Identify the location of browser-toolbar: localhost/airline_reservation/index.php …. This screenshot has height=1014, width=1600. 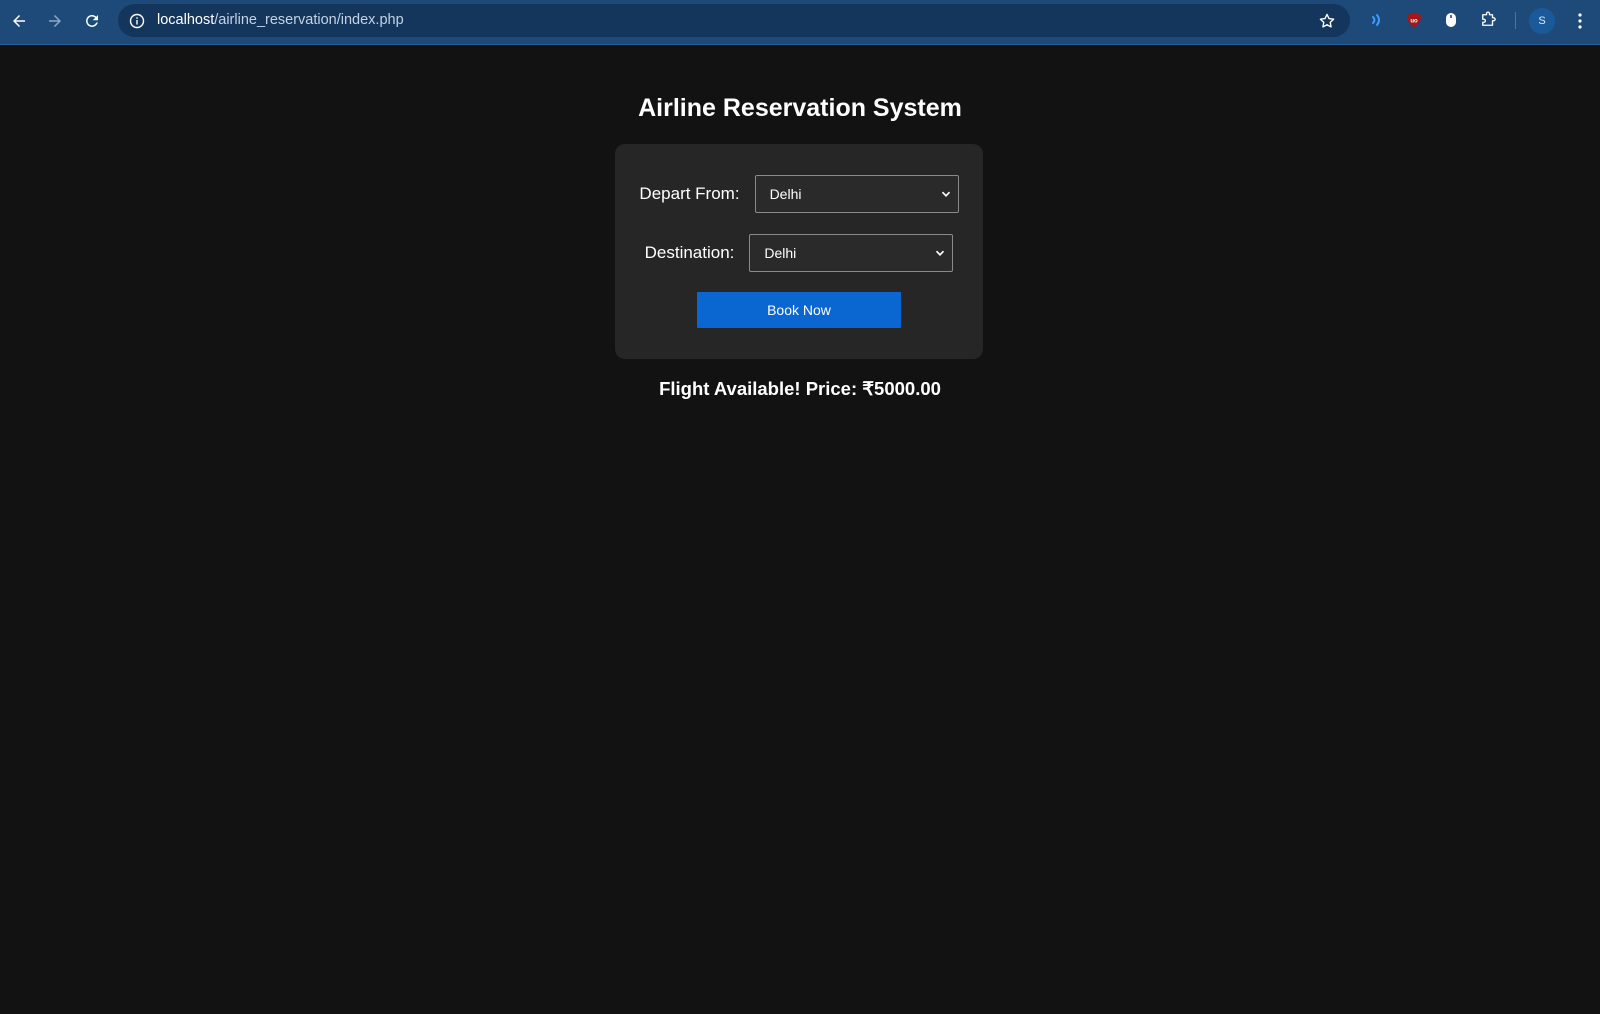
(800, 22).